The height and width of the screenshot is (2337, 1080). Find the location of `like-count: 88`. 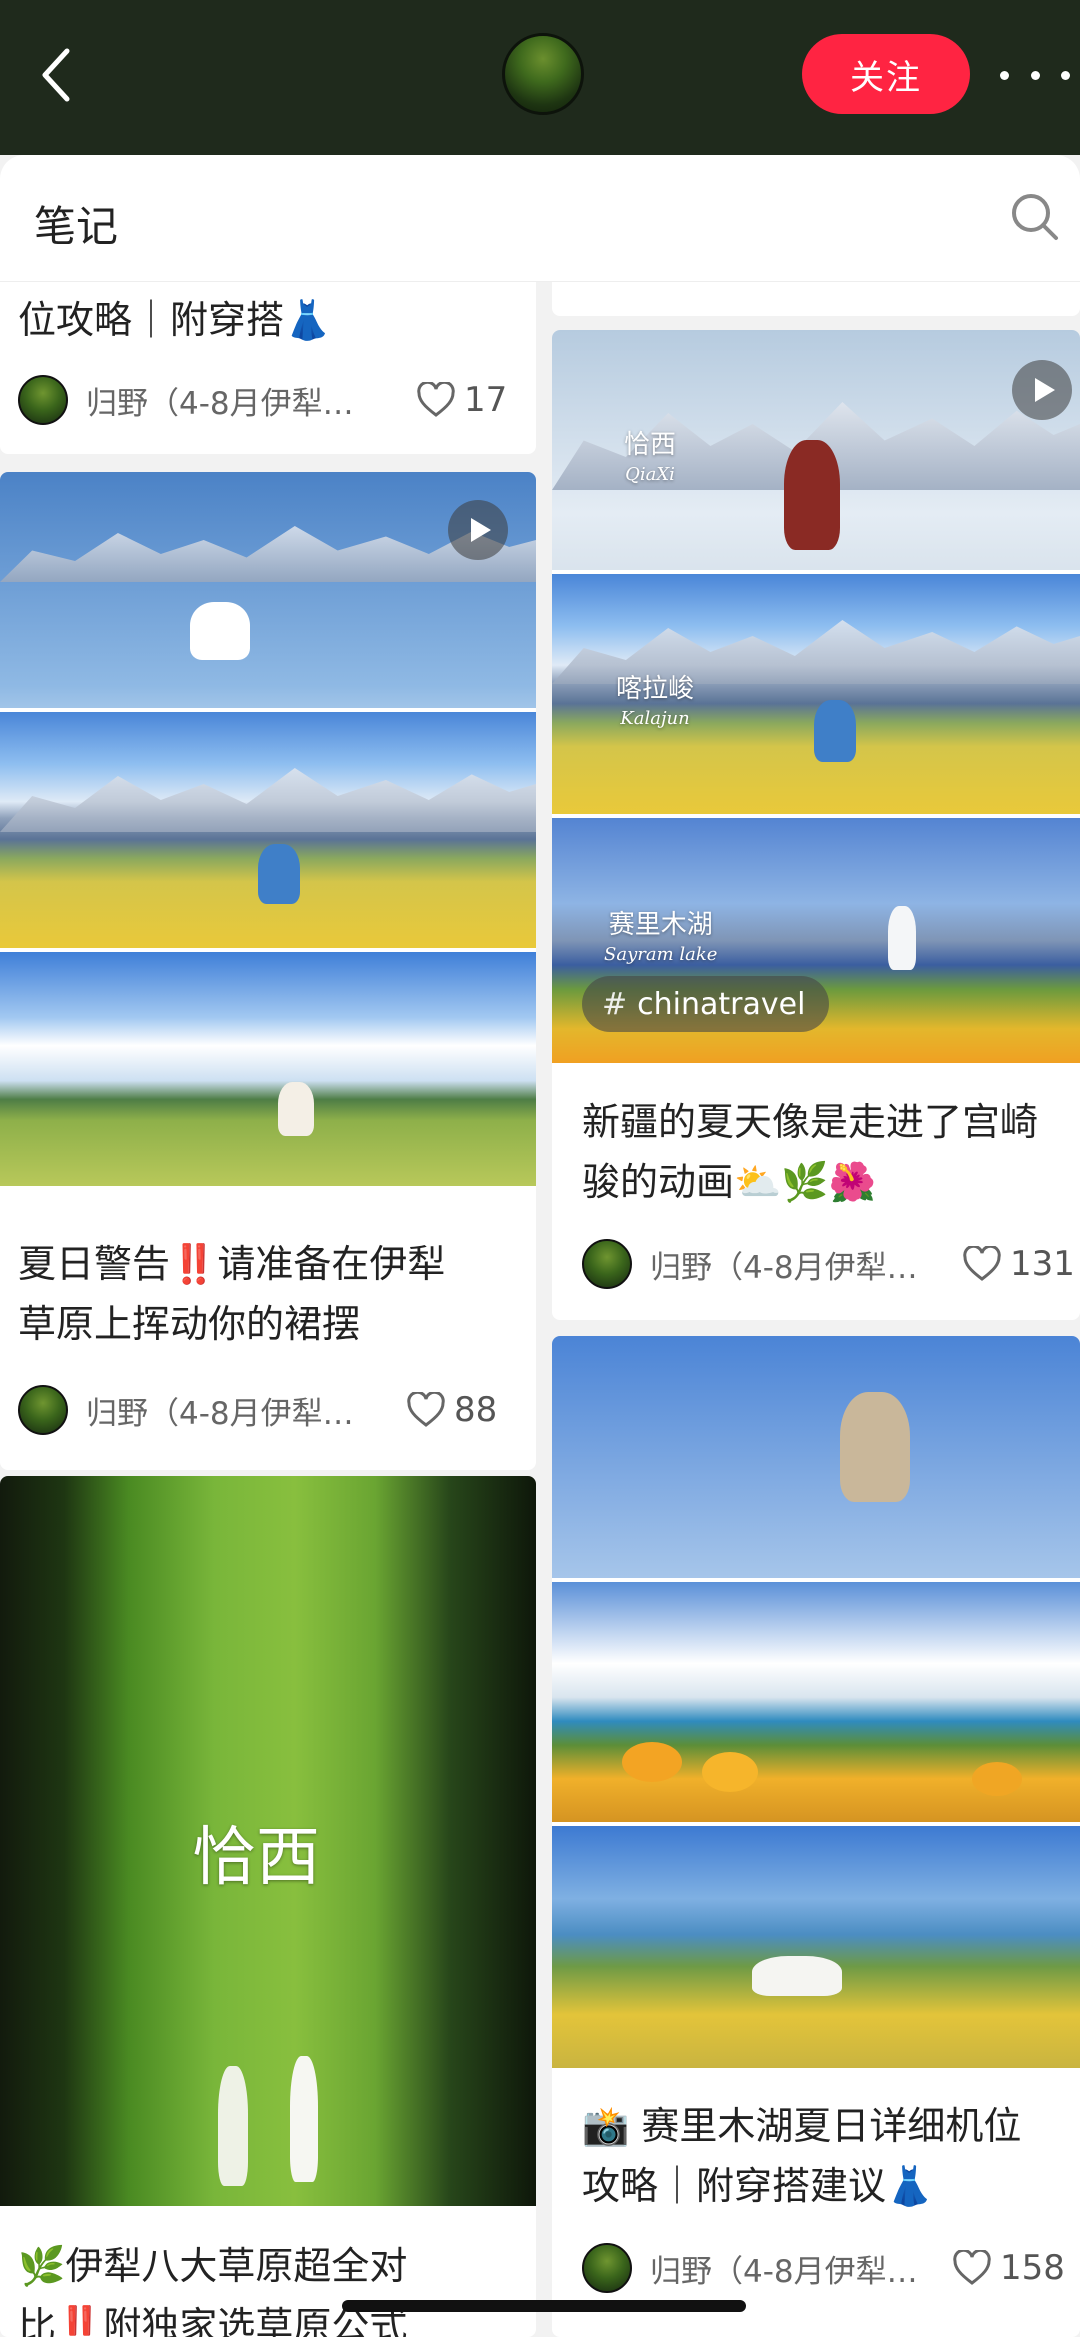

like-count: 88 is located at coordinates (476, 1410).